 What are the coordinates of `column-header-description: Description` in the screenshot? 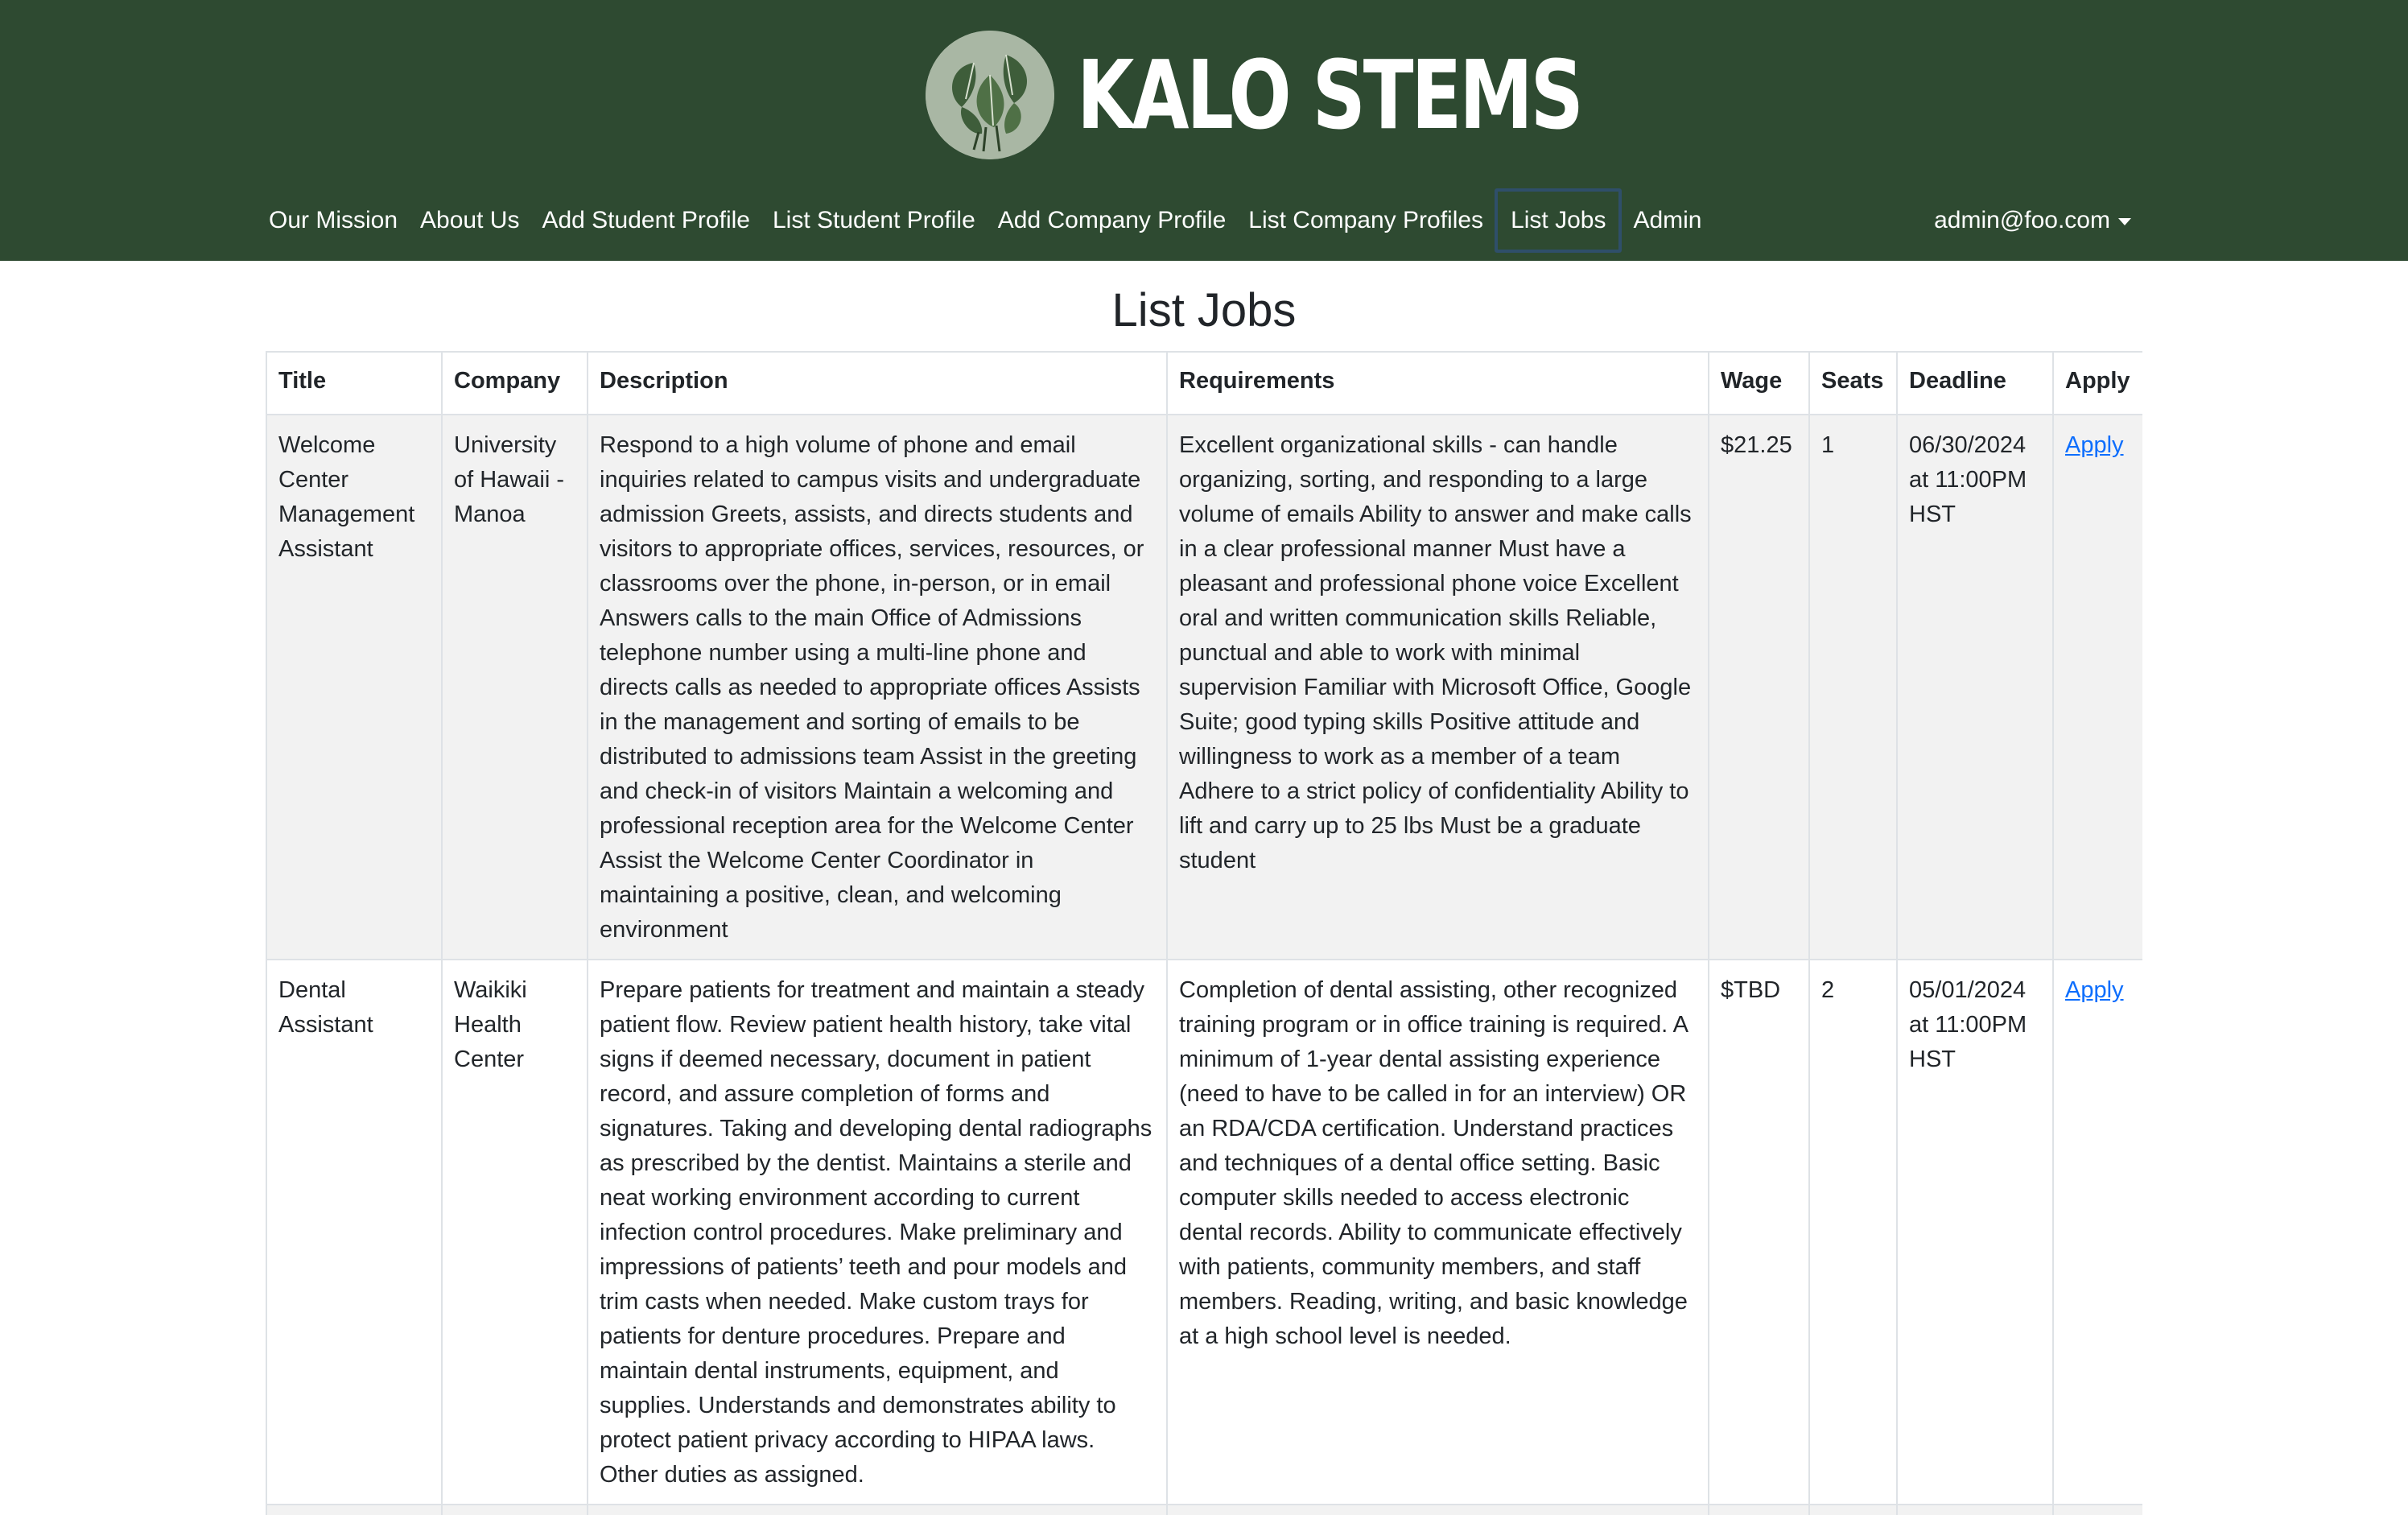 It's located at (877, 383).